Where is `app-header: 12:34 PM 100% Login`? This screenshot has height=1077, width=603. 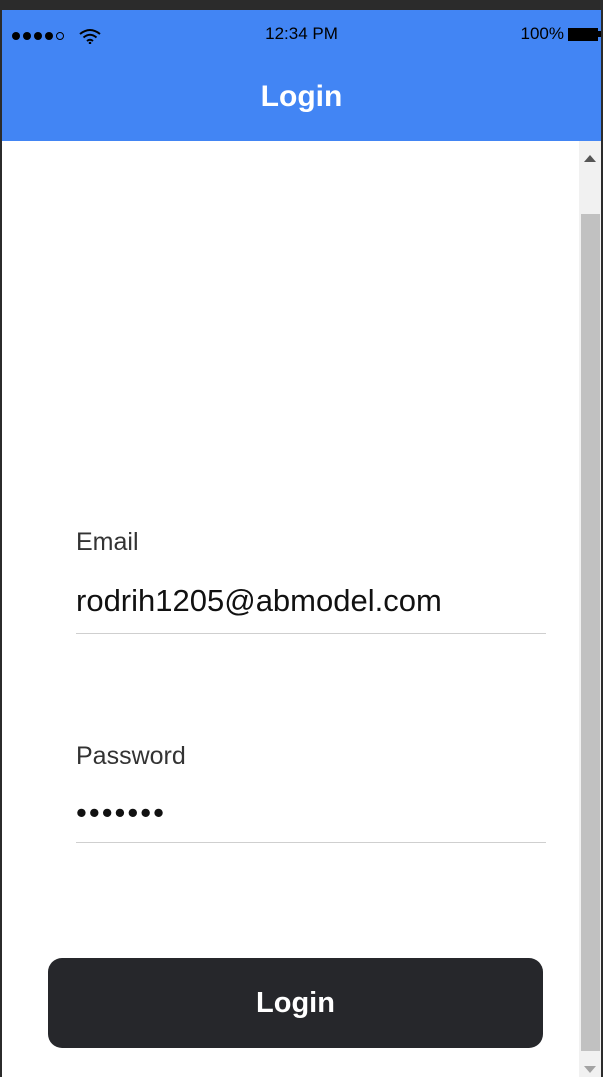
app-header: 12:34 PM 100% Login is located at coordinates (301, 75).